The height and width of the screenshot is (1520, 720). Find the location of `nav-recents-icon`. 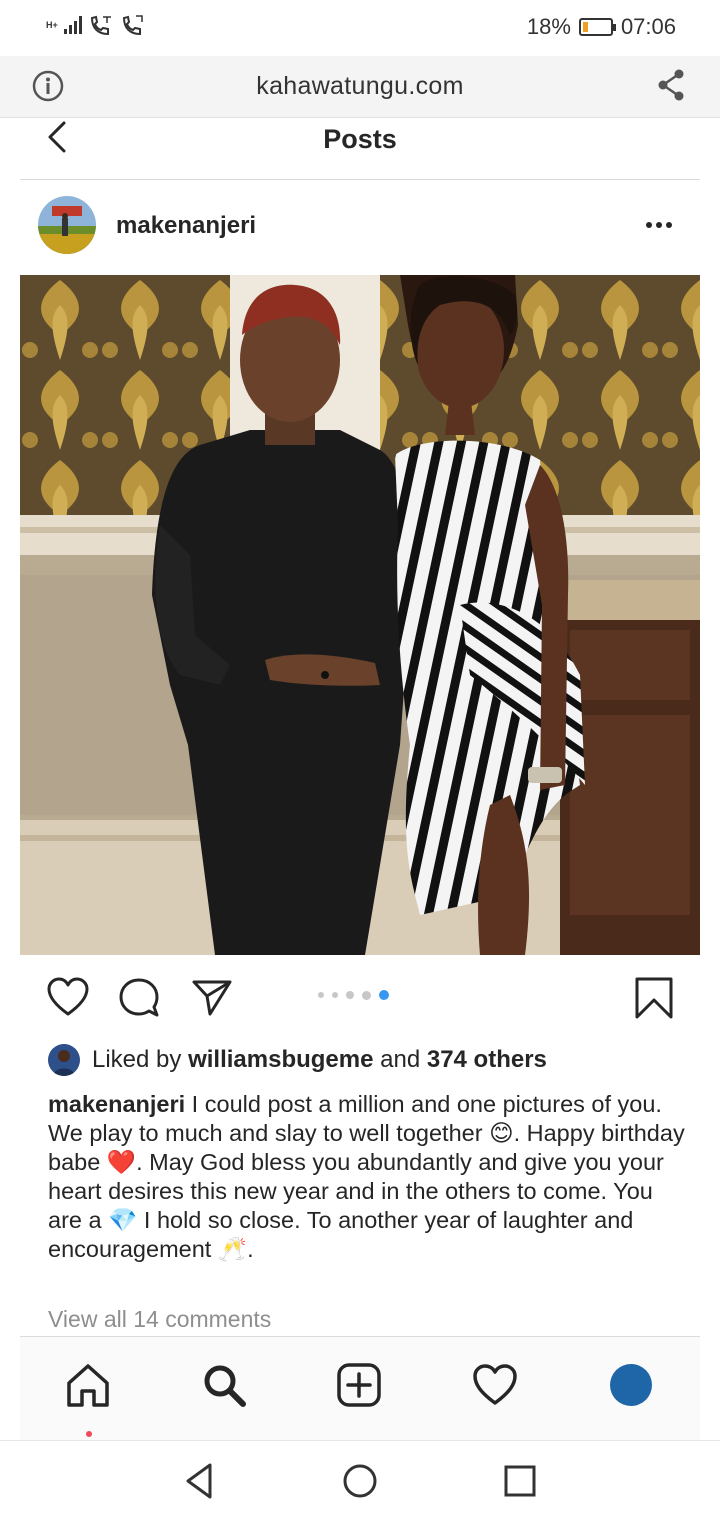

nav-recents-icon is located at coordinates (520, 1481).